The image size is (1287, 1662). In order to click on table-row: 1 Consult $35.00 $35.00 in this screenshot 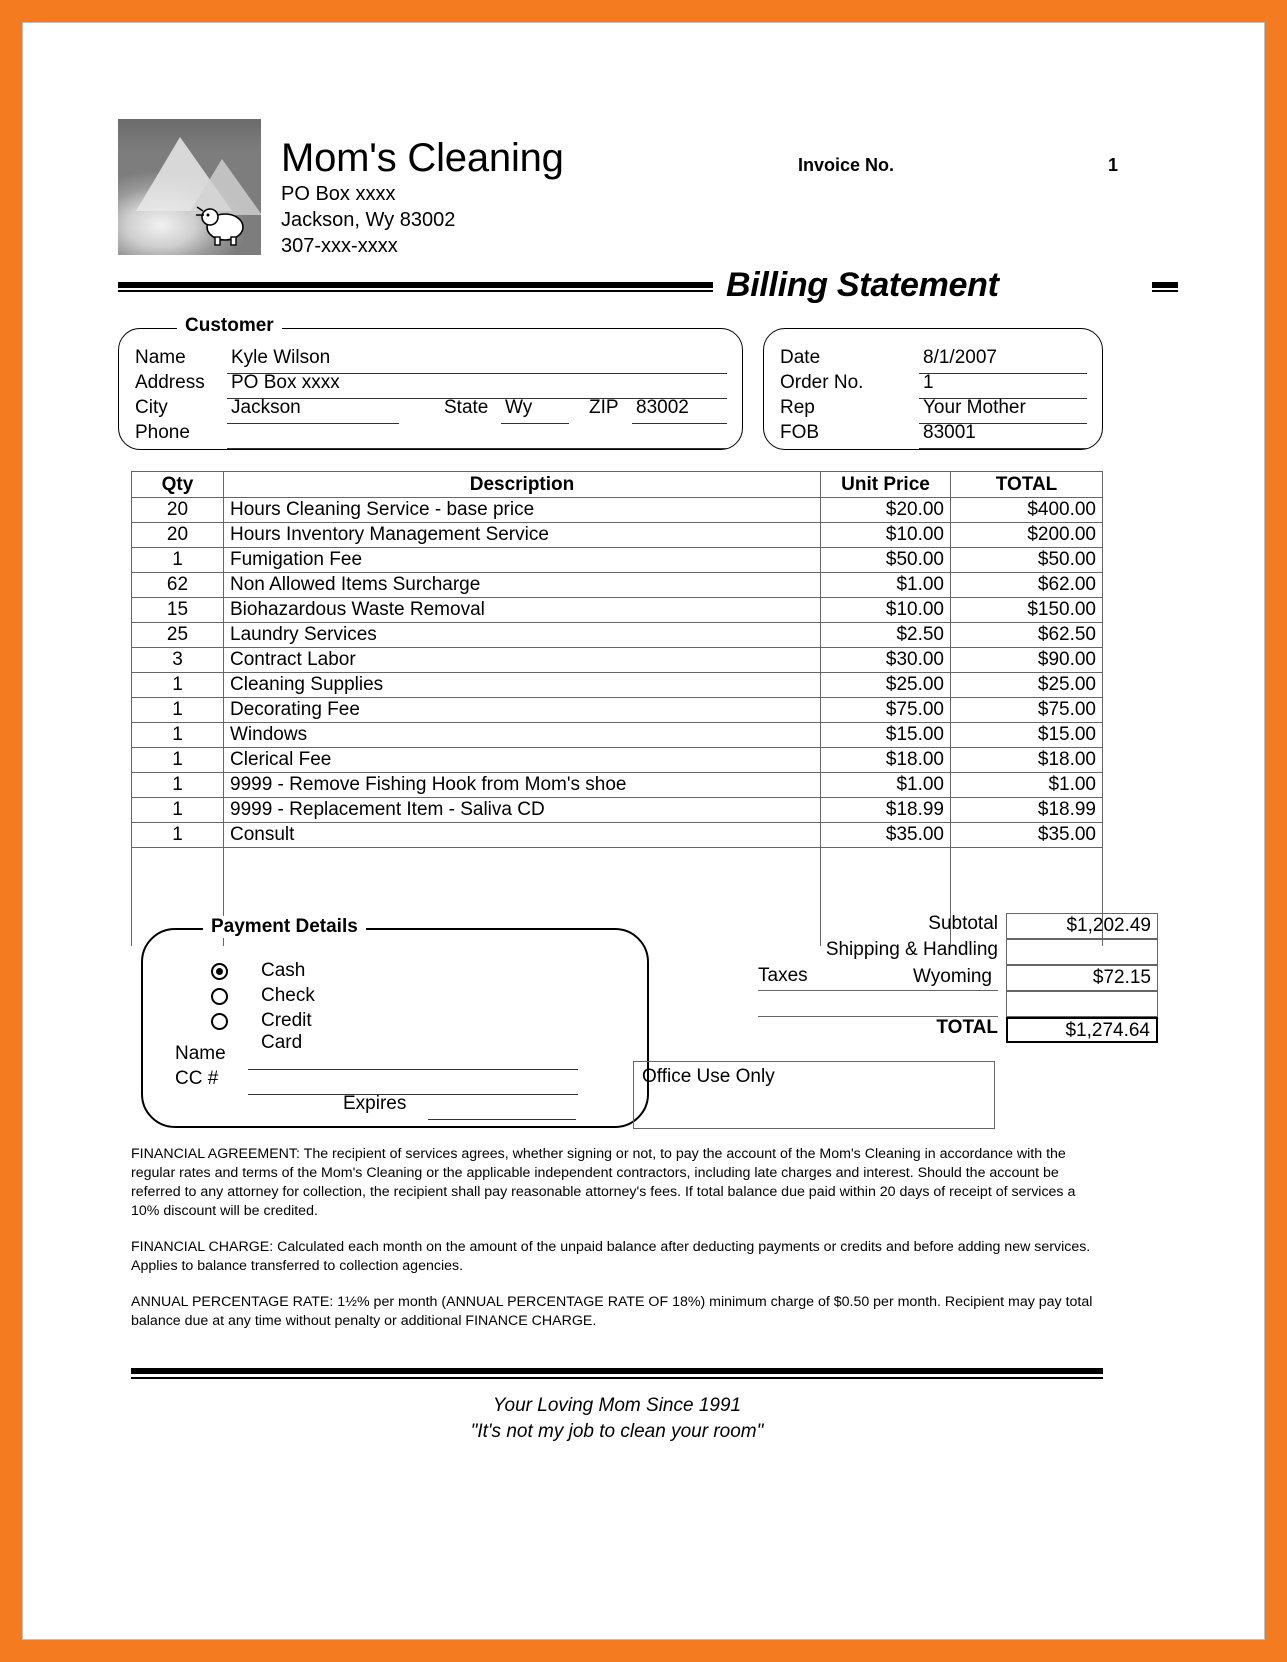, I will do `click(617, 835)`.